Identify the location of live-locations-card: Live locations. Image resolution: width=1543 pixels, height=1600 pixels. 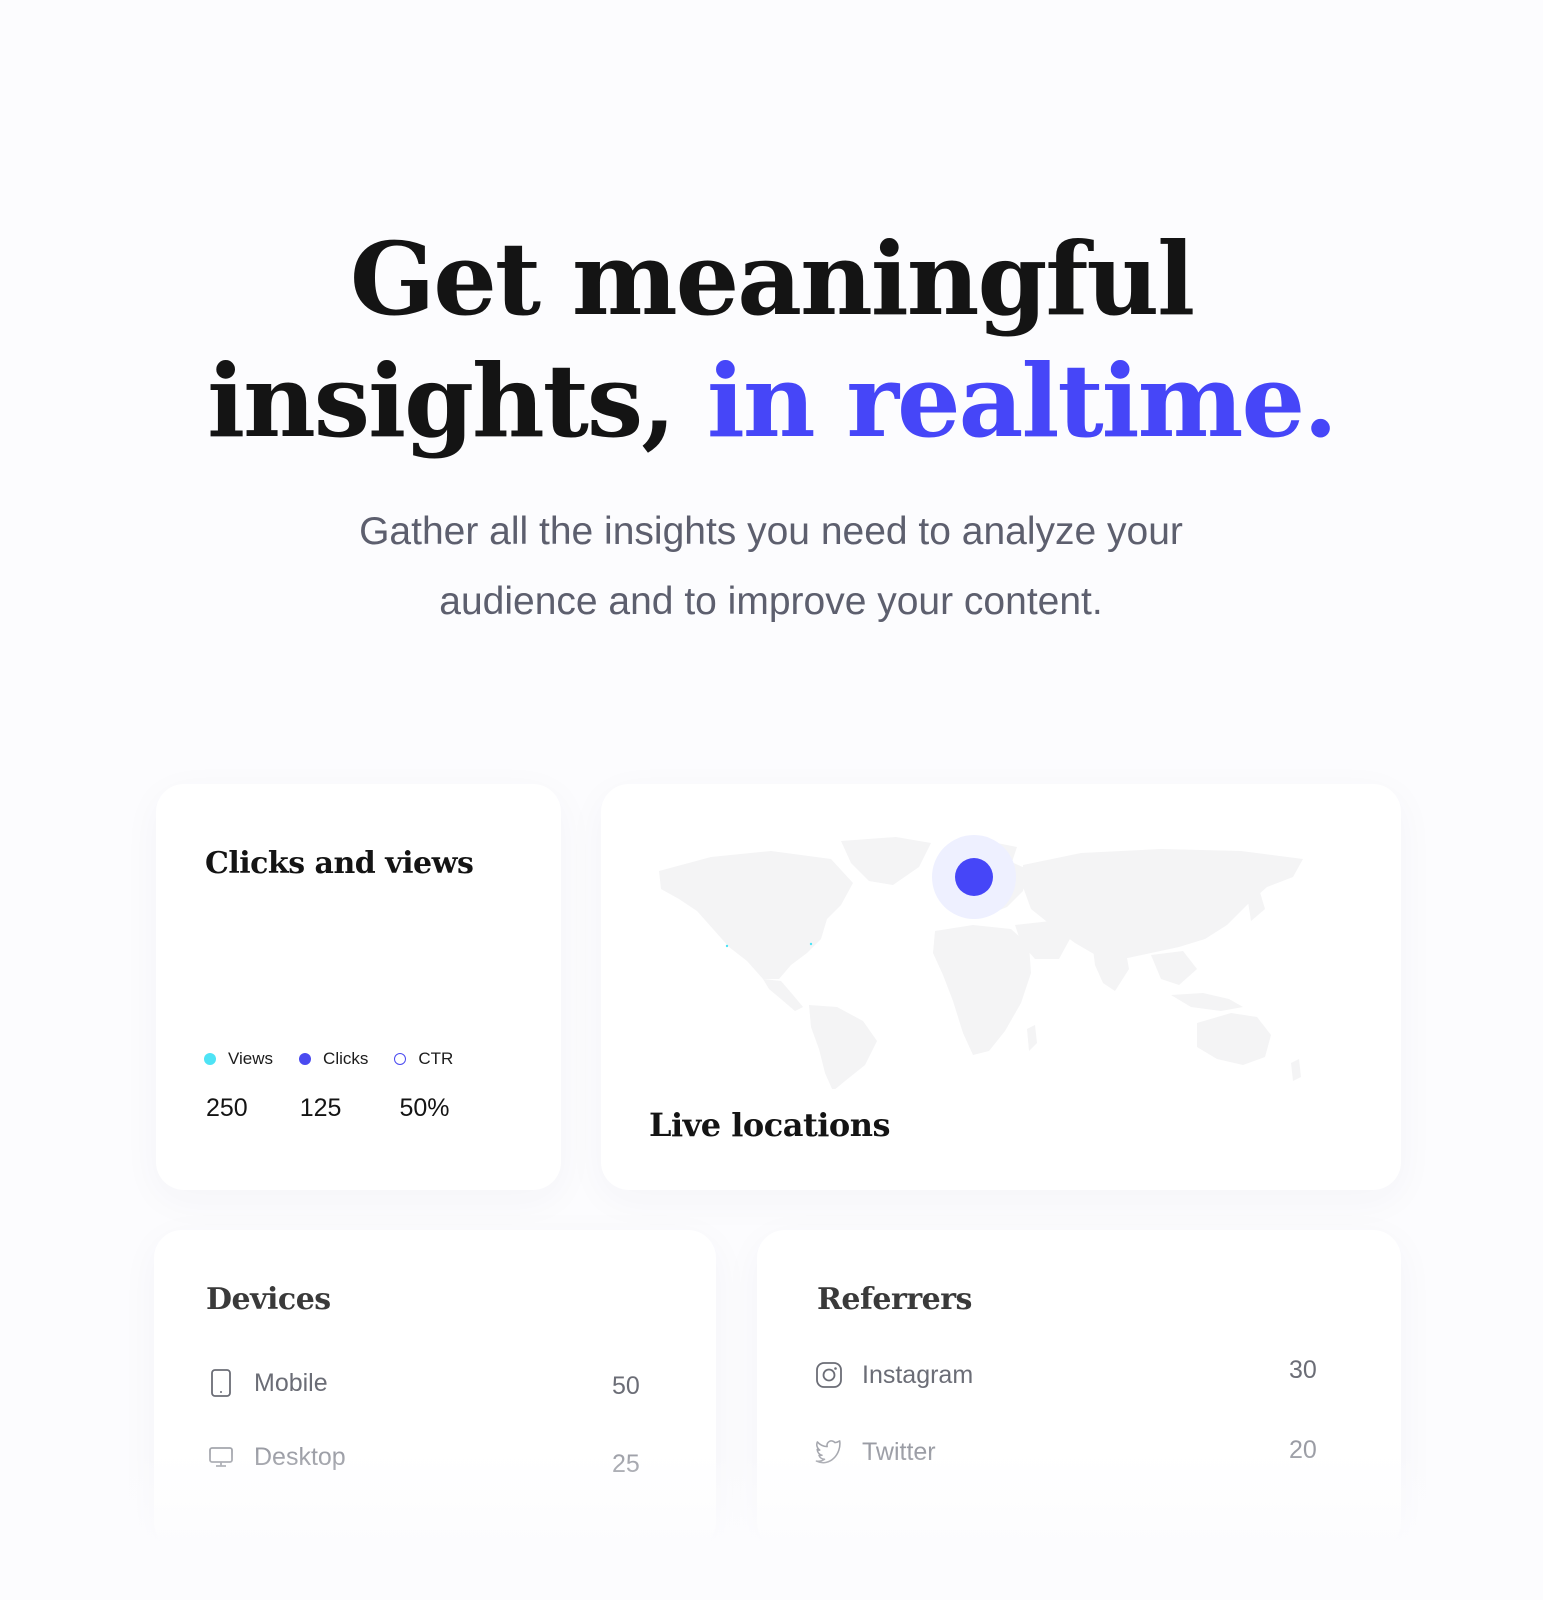
(1001, 987).